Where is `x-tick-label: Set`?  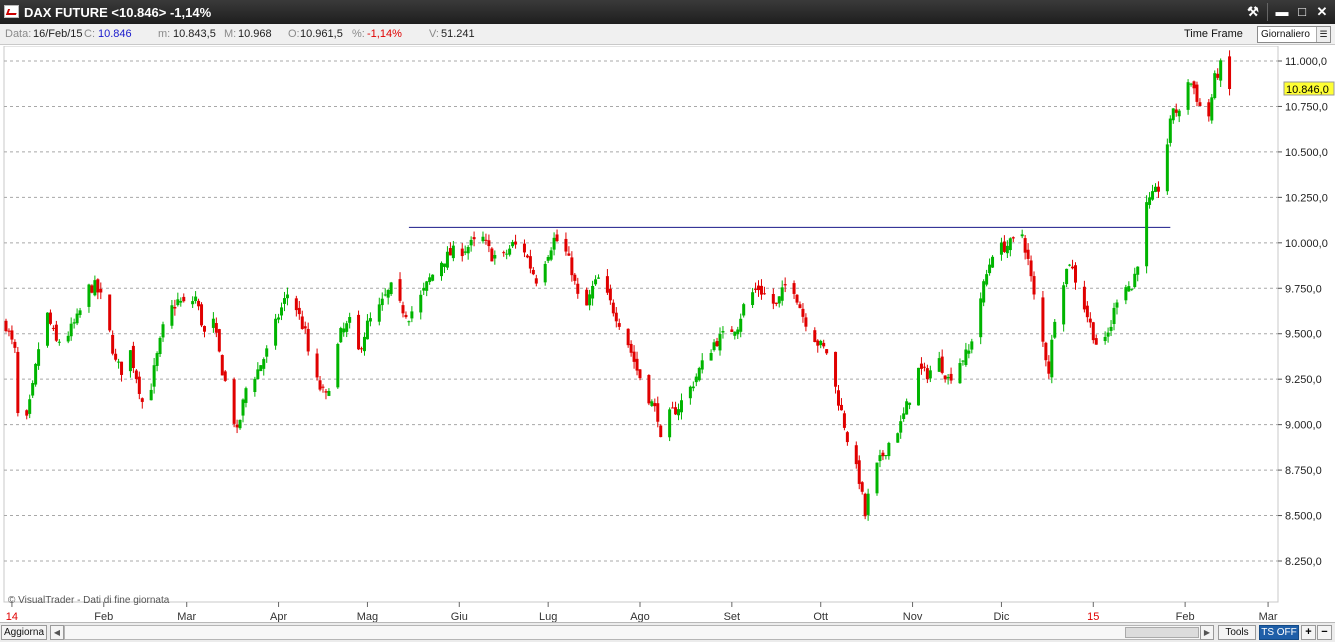 x-tick-label: Set is located at coordinates (732, 616).